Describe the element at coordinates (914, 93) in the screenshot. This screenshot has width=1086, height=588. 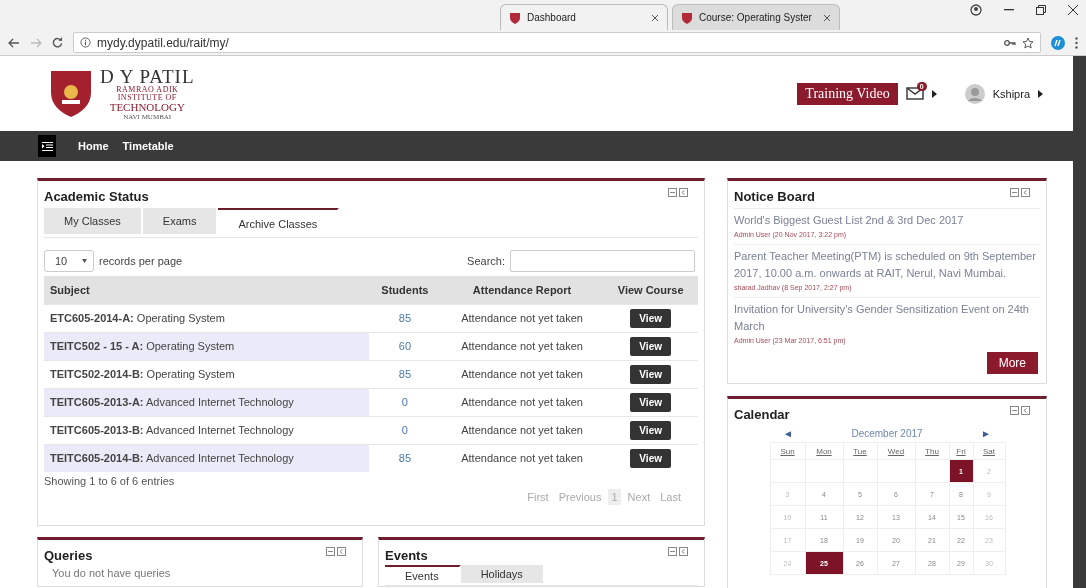
I see `mail-icon` at that location.